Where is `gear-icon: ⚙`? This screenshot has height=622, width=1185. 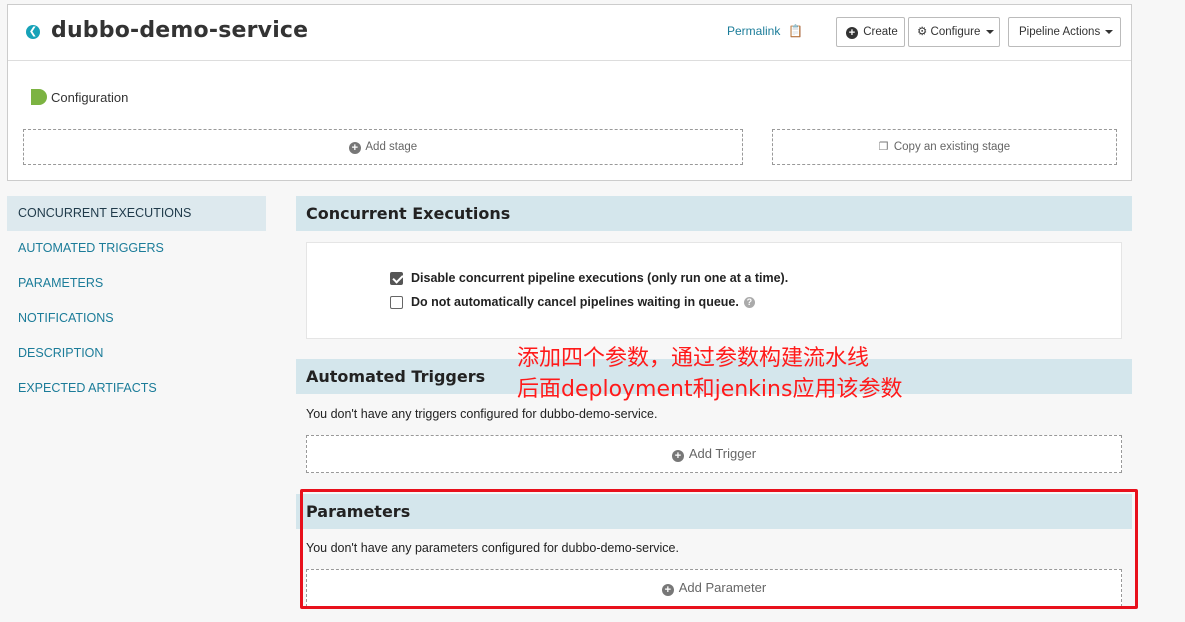
gear-icon: ⚙ is located at coordinates (922, 32).